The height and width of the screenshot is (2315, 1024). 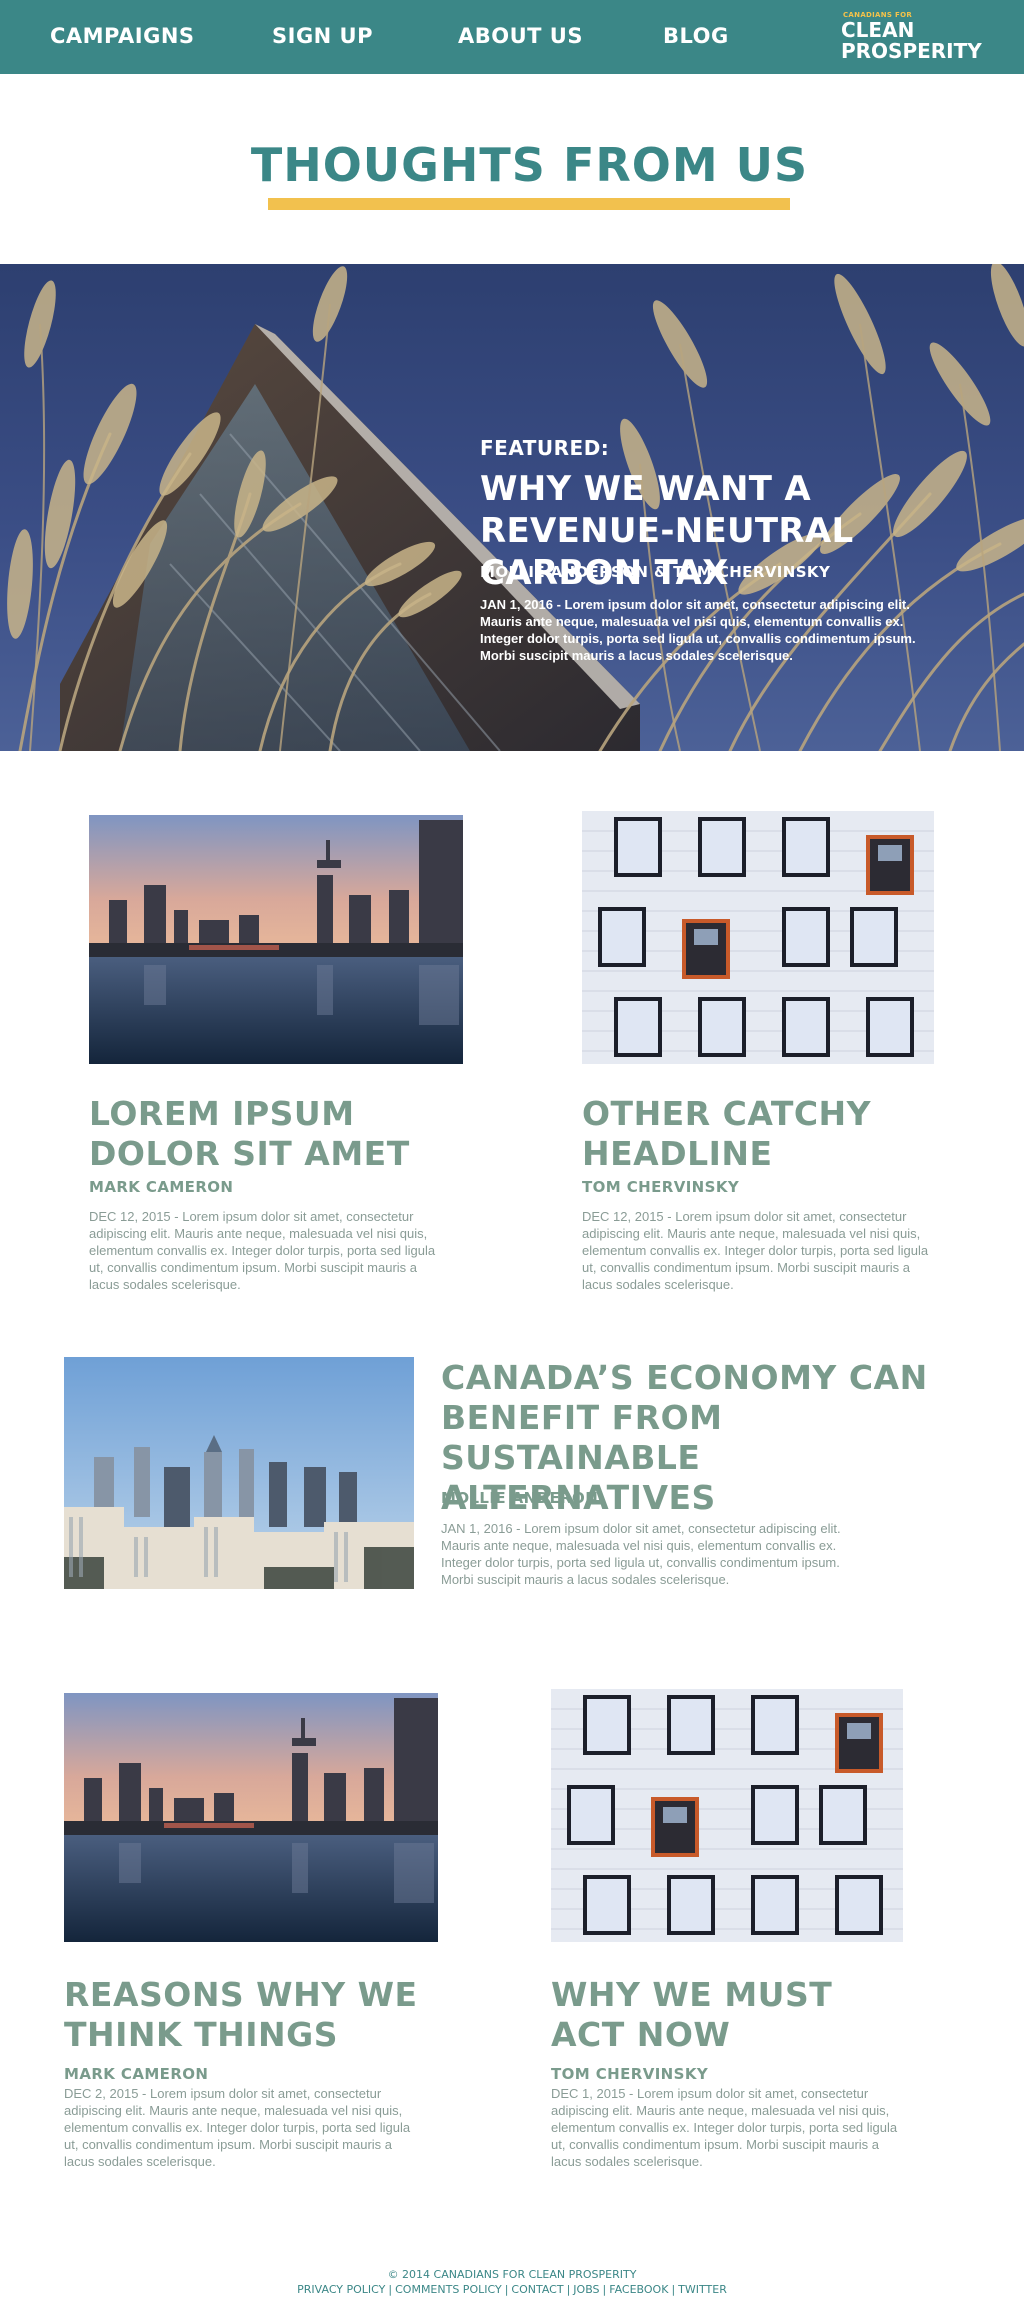 I want to click on article-title: REASONS WHY WE THINK THINGS, so click(x=244, y=2015).